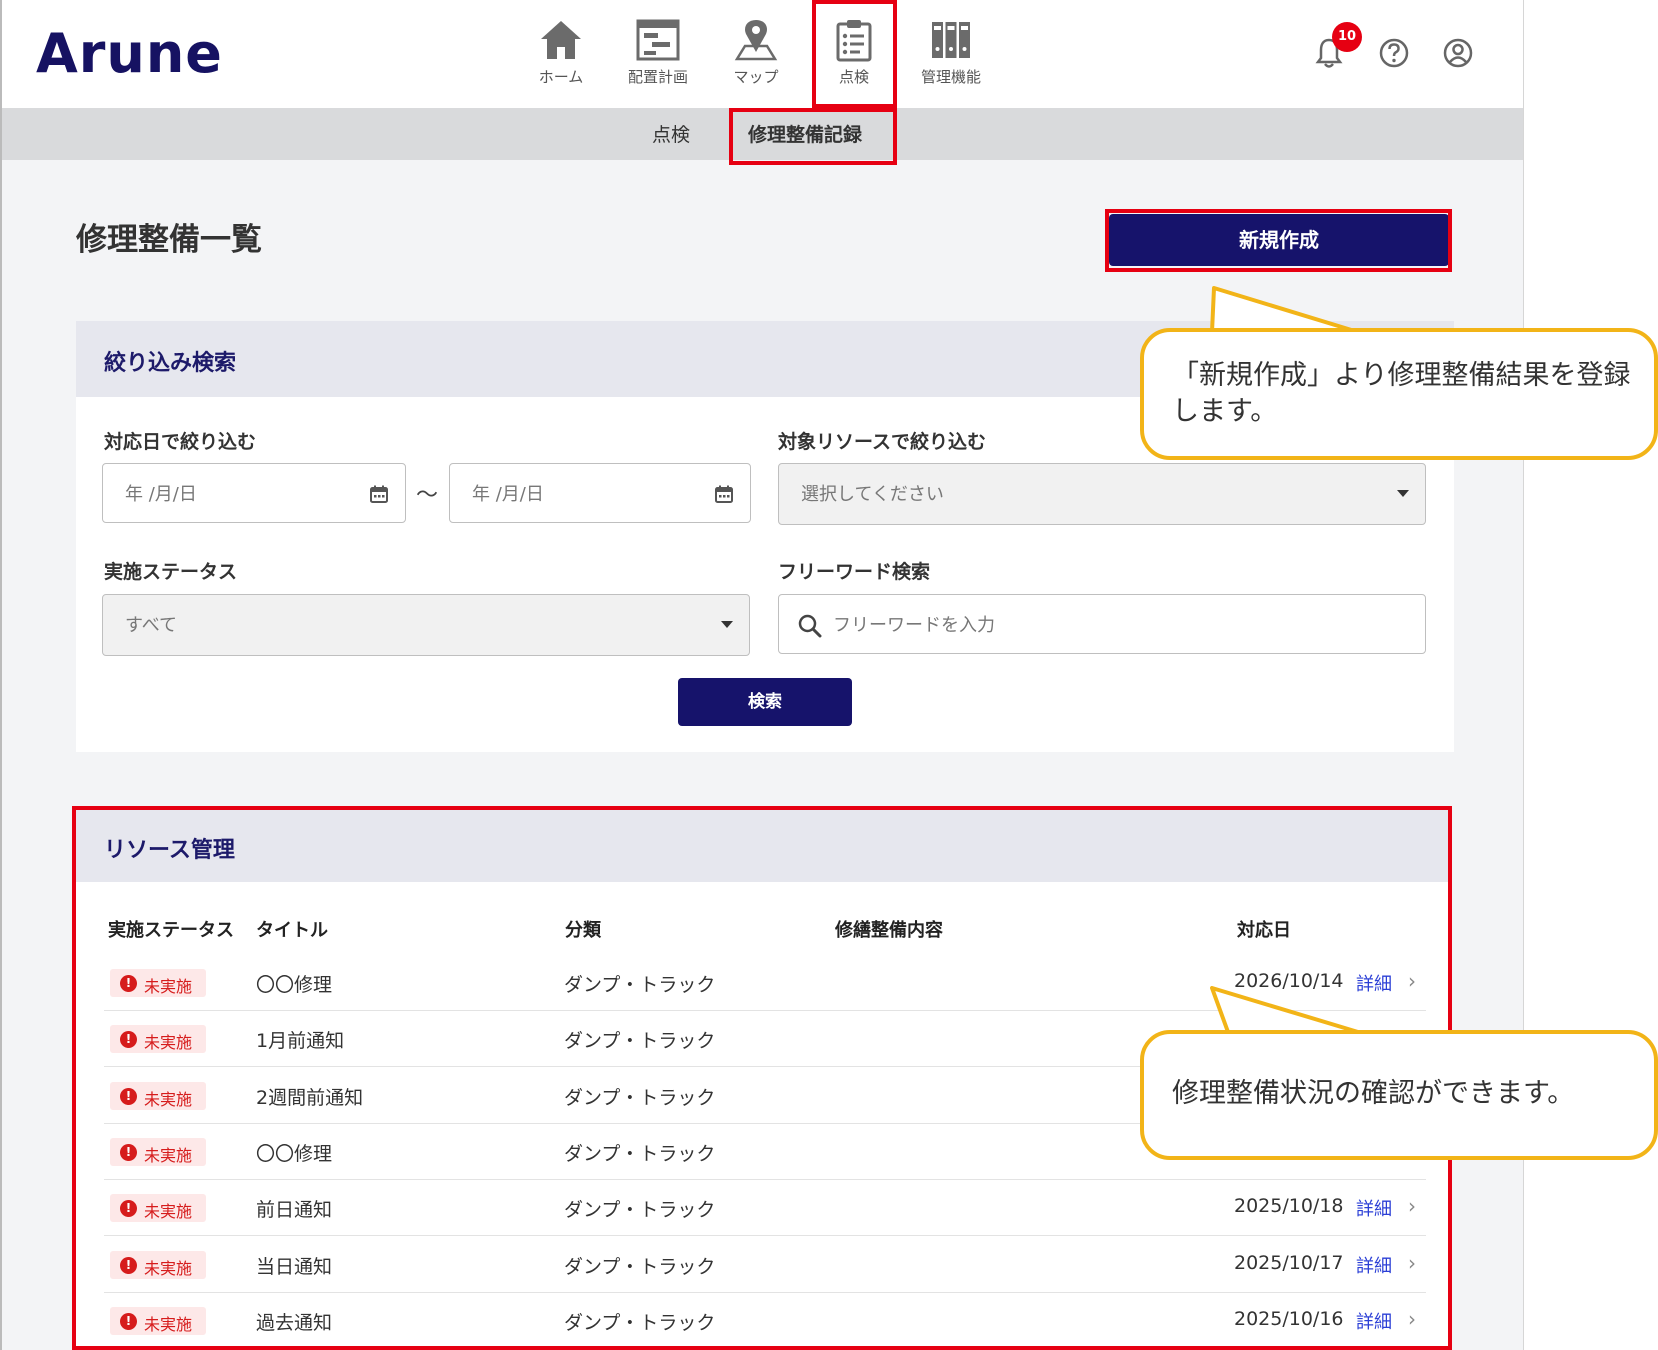 The width and height of the screenshot is (1658, 1350). Describe the element at coordinates (889, 930) in the screenshot. I see `column-header-repair-content: 修繕整備内容` at that location.